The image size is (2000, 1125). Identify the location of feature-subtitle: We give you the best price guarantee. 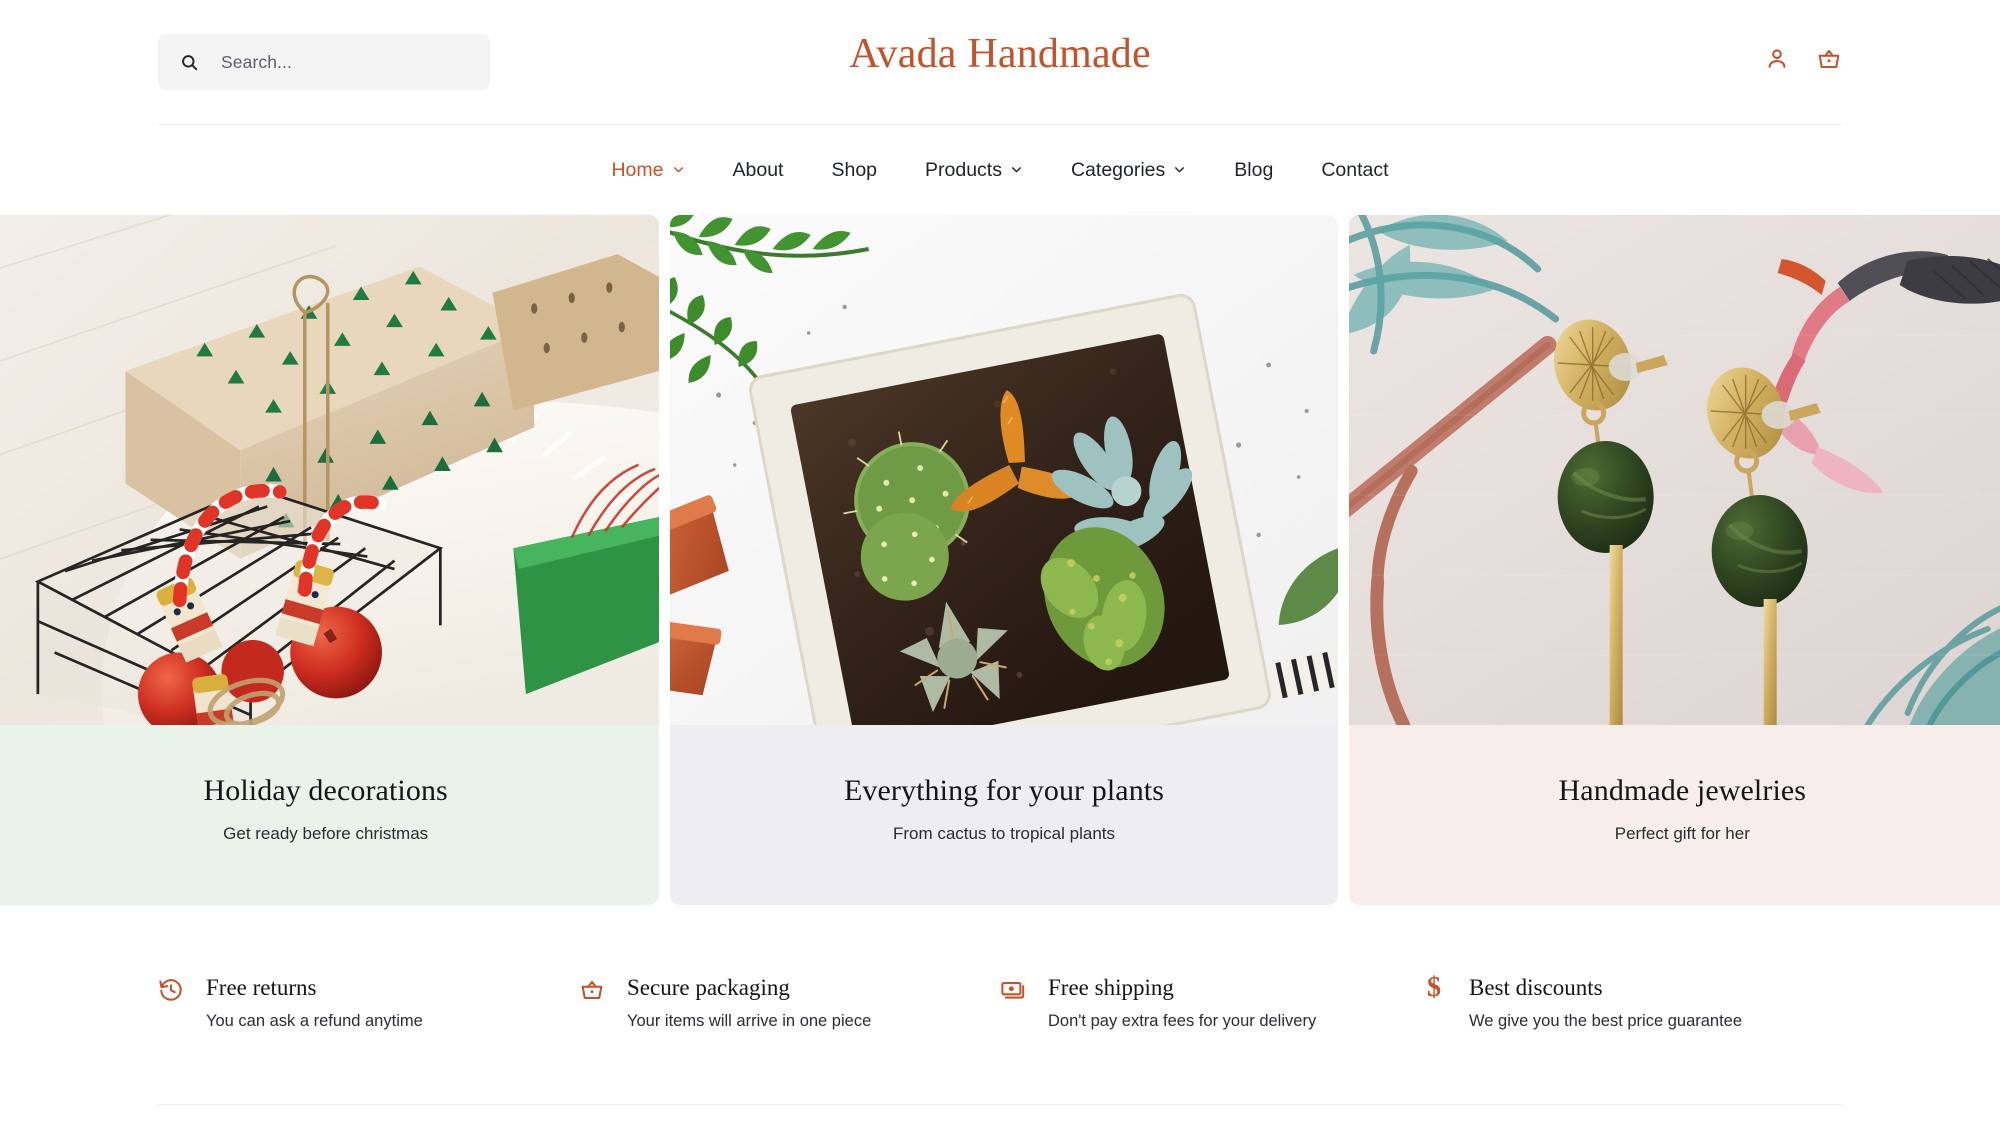
(1606, 1021).